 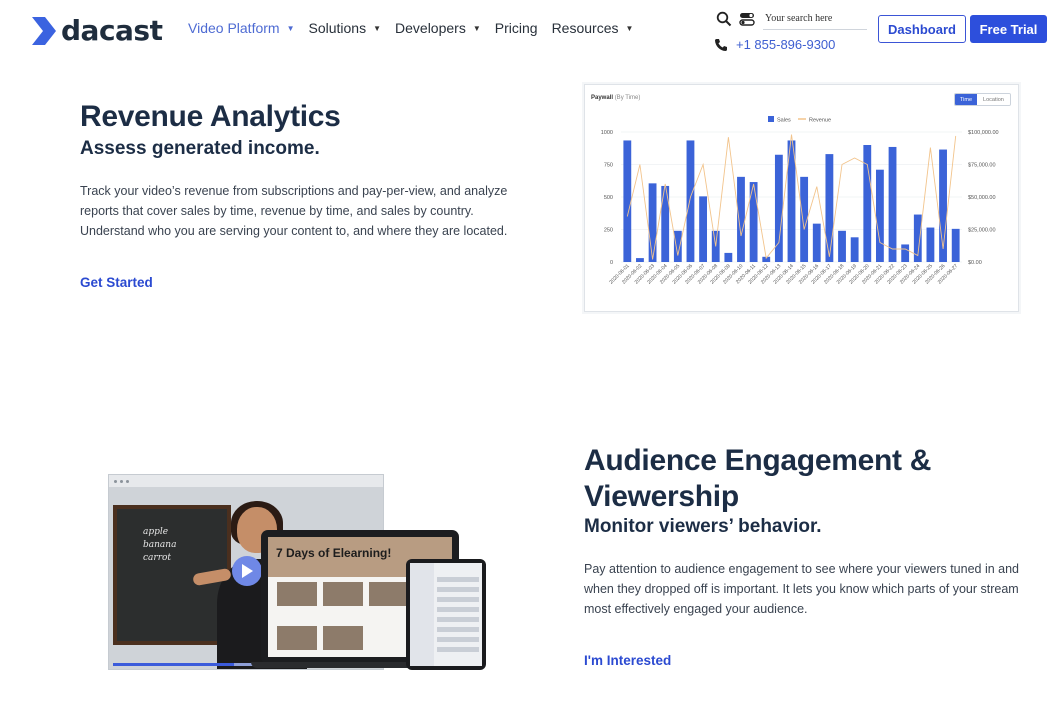 I want to click on y-left-tick-label: 250, so click(x=608, y=231).